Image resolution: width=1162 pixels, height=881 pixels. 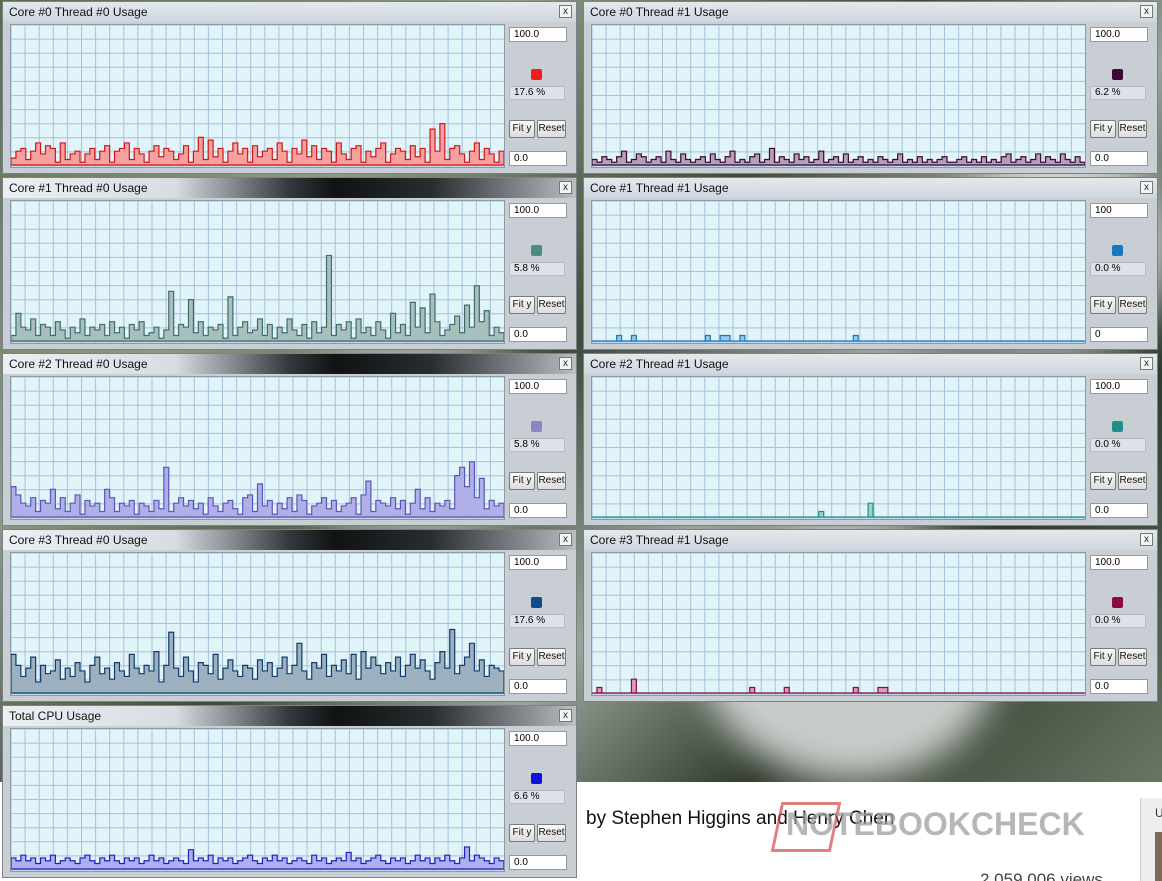 What do you see at coordinates (289, 188) in the screenshot?
I see `title-bar: Core #1 Thread #0 Usage x` at bounding box center [289, 188].